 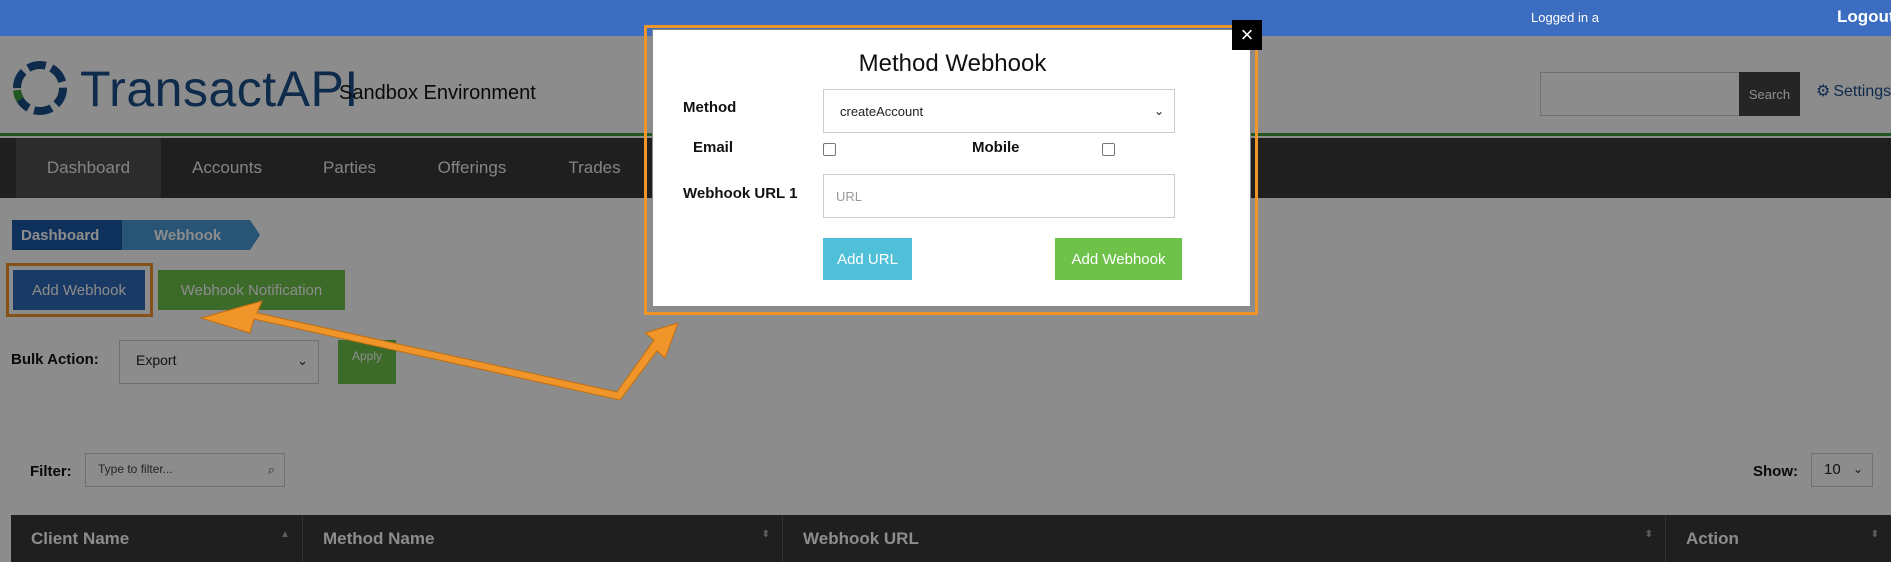 I want to click on mobile-checkbox, so click(x=1108, y=149).